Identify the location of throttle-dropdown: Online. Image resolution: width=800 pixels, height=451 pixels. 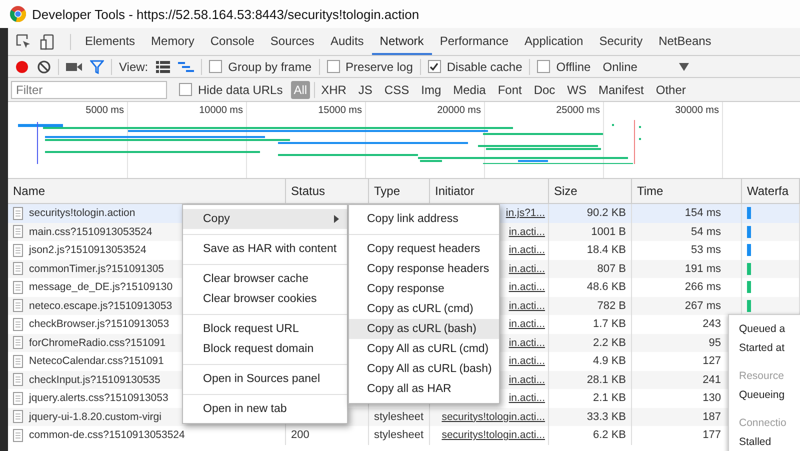
(620, 67).